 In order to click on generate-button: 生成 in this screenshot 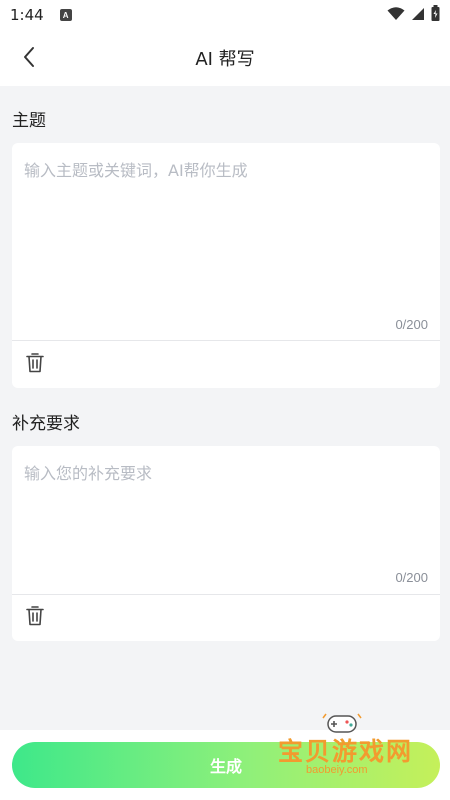, I will do `click(226, 765)`.